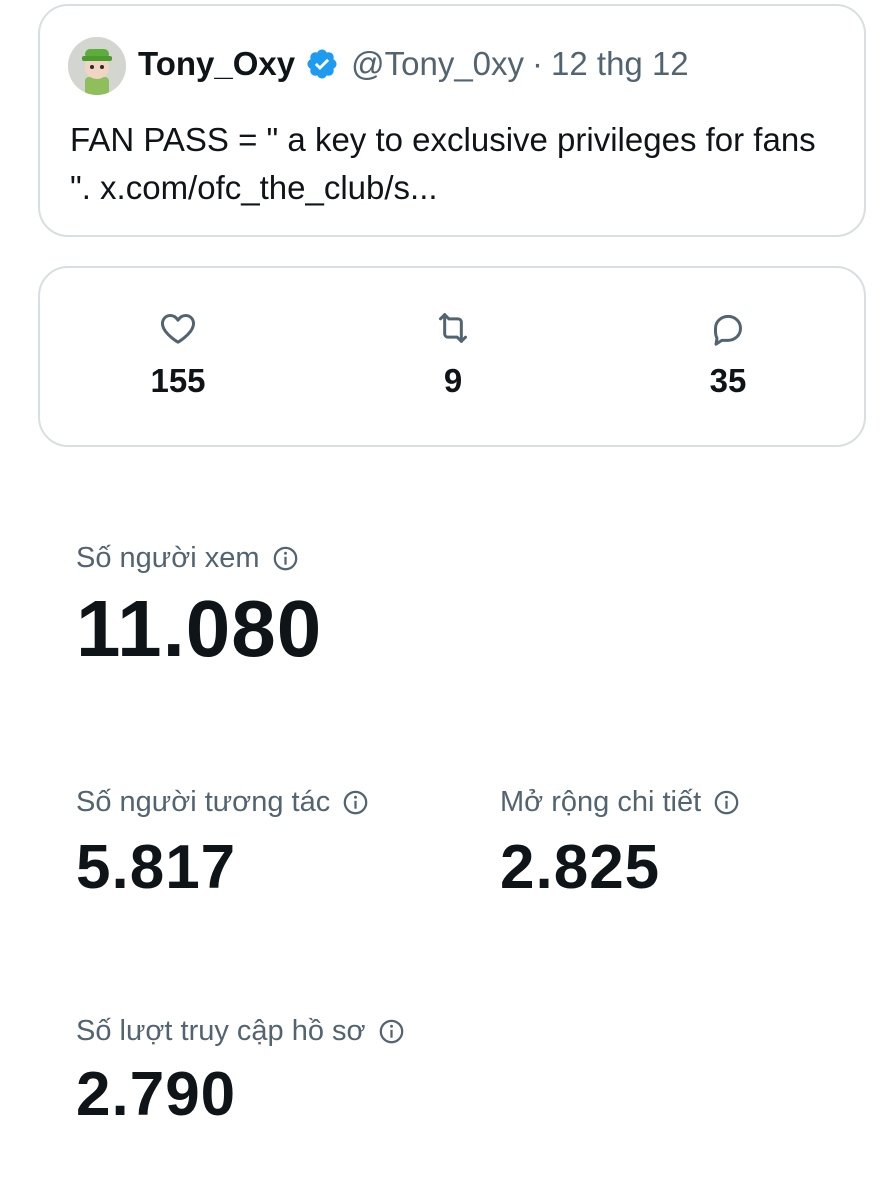  What do you see at coordinates (156, 1094) in the screenshot?
I see `profile-visits-value: 2.790` at bounding box center [156, 1094].